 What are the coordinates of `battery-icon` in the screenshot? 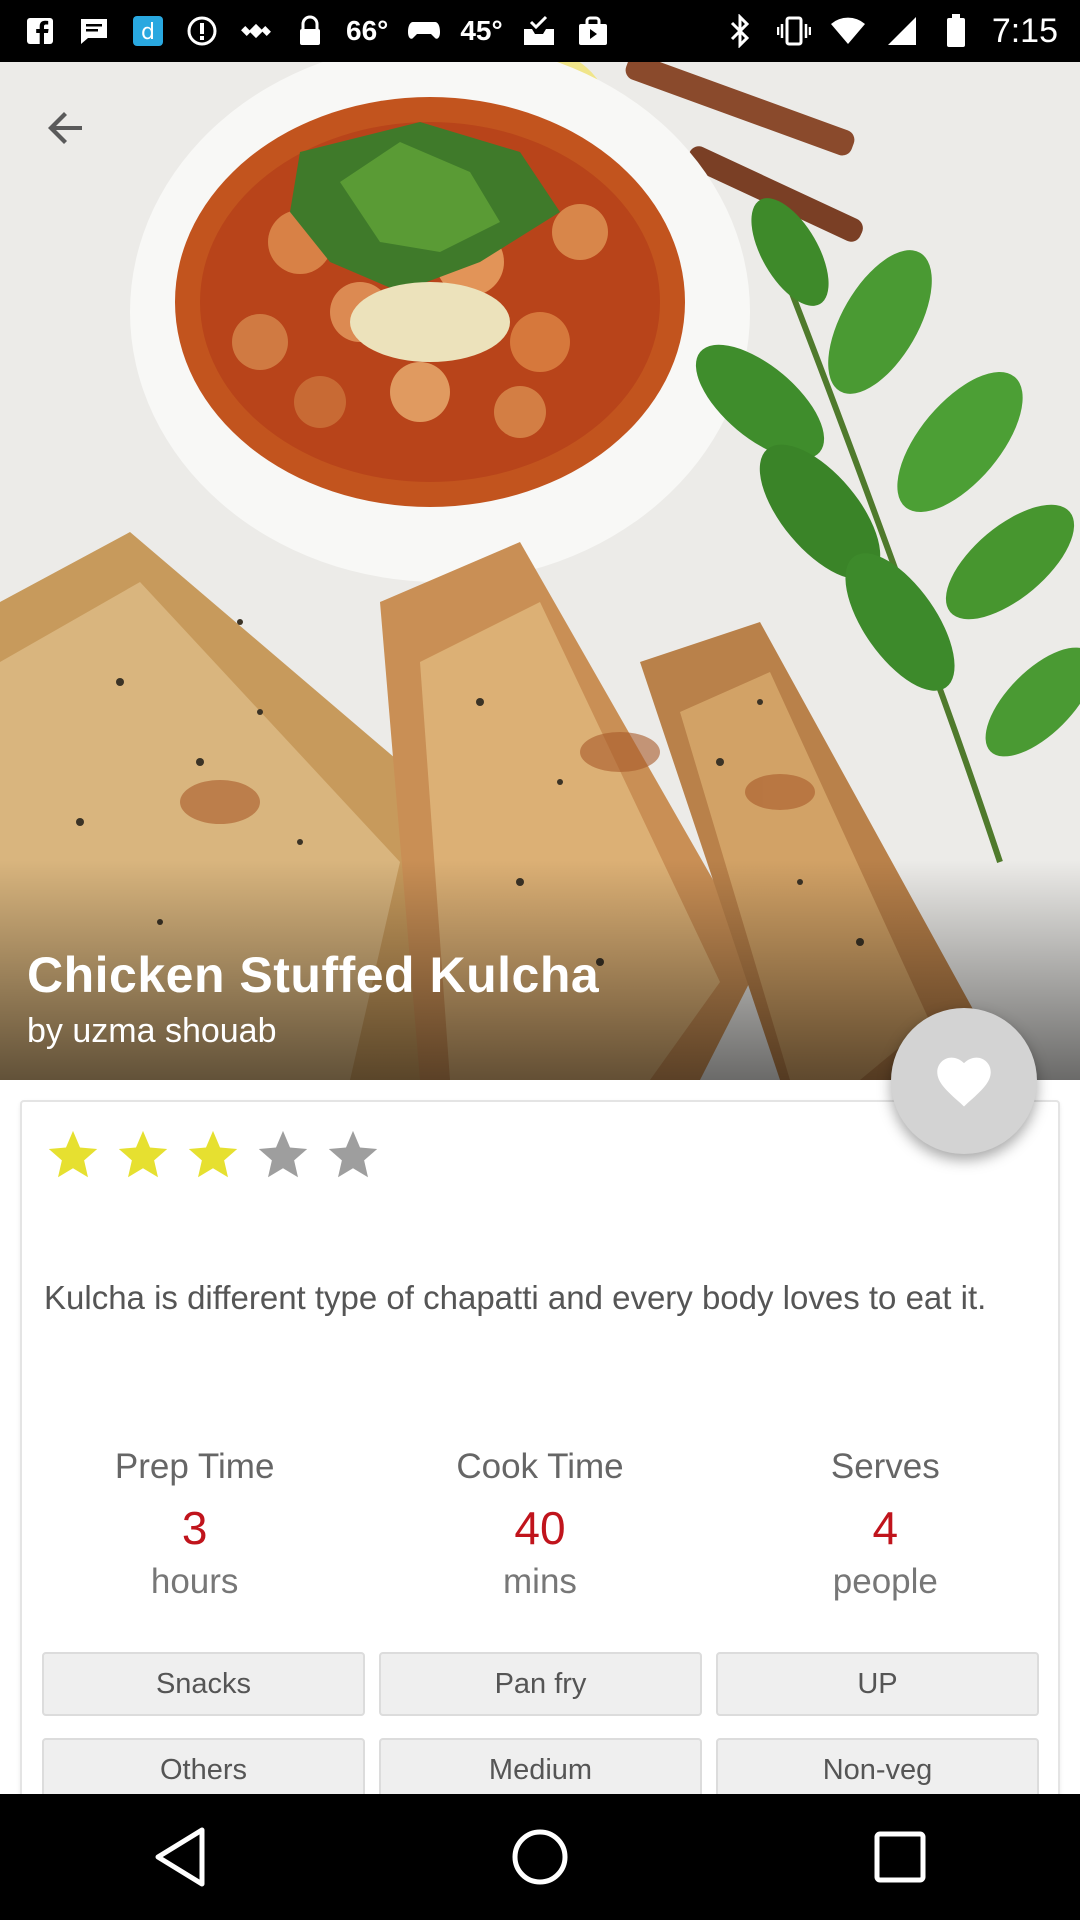 It's located at (956, 31).